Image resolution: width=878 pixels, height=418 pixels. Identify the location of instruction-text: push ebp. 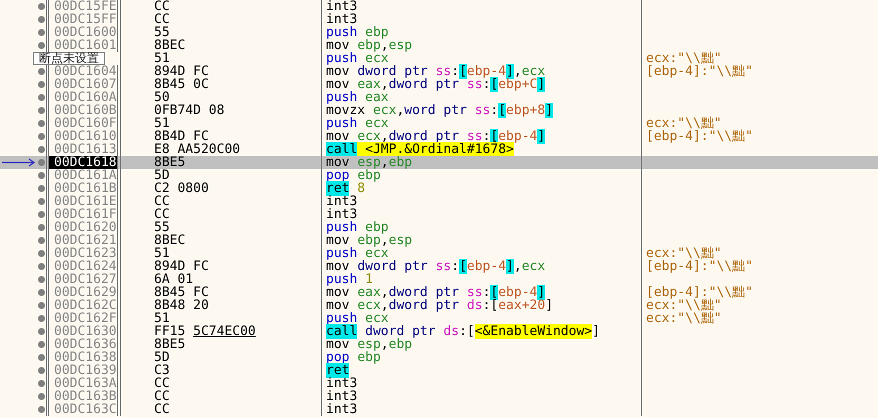
(357, 227).